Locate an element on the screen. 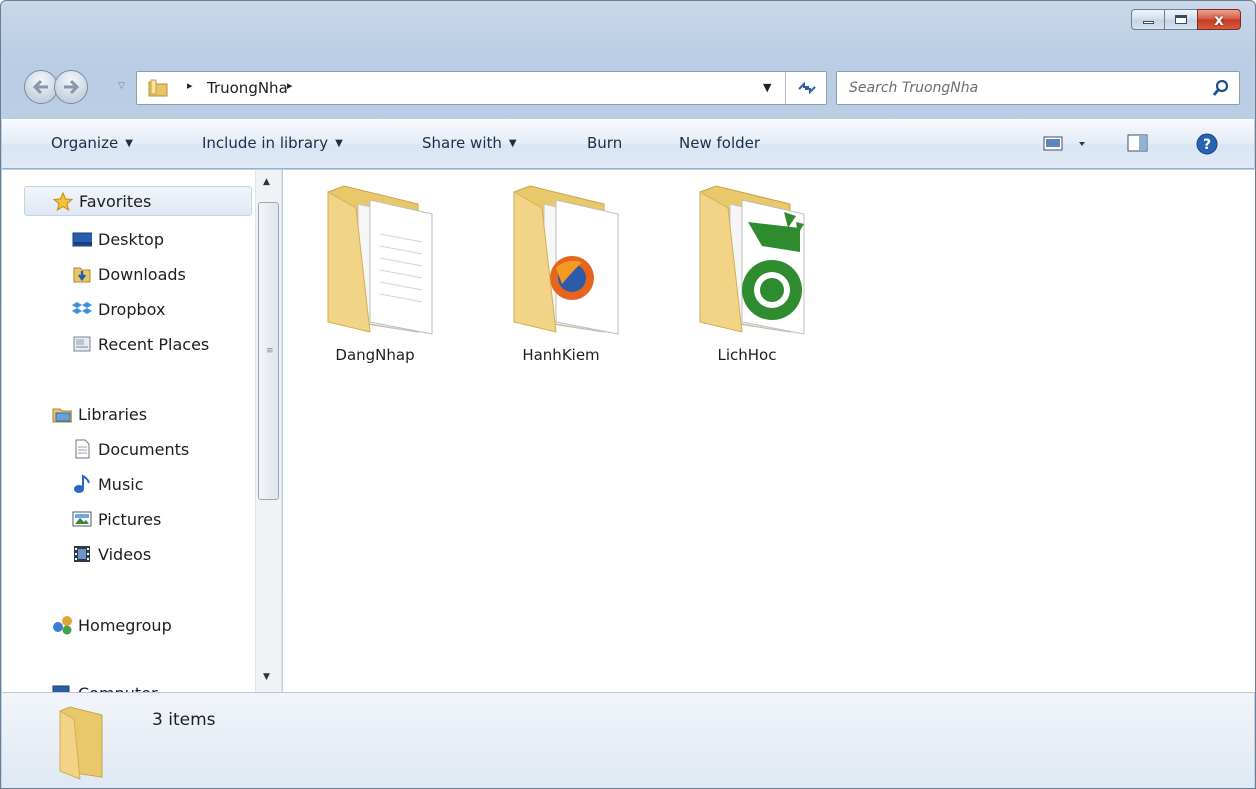  item-count: 3 items is located at coordinates (184, 720).